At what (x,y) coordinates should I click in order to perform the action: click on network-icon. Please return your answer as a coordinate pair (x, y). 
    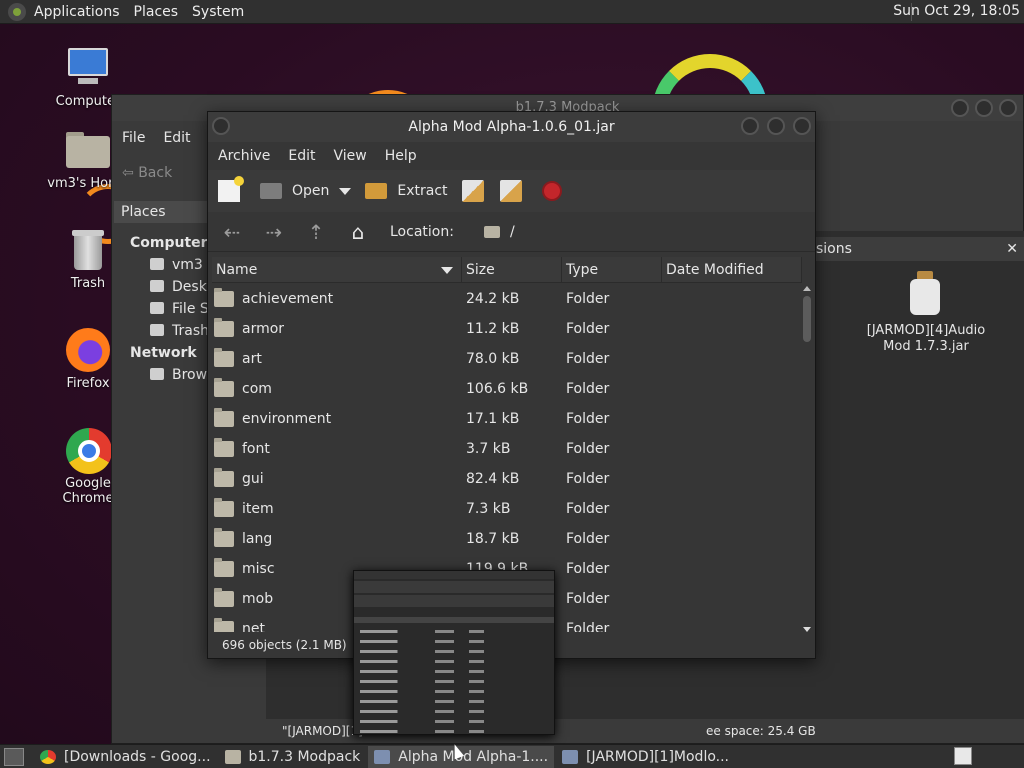
    Looking at the image, I should click on (157, 374).